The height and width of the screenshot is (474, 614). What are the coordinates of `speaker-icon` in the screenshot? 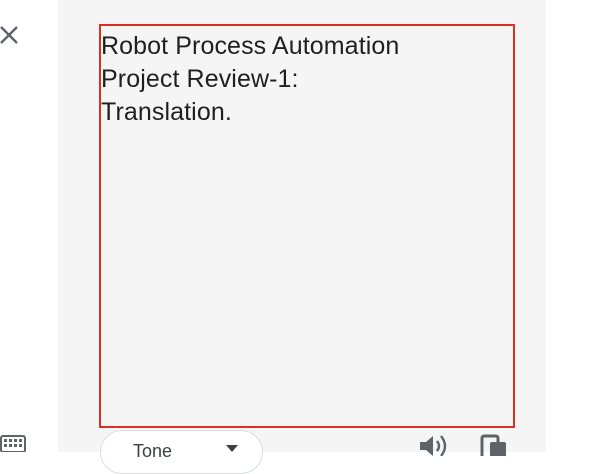 It's located at (433, 446).